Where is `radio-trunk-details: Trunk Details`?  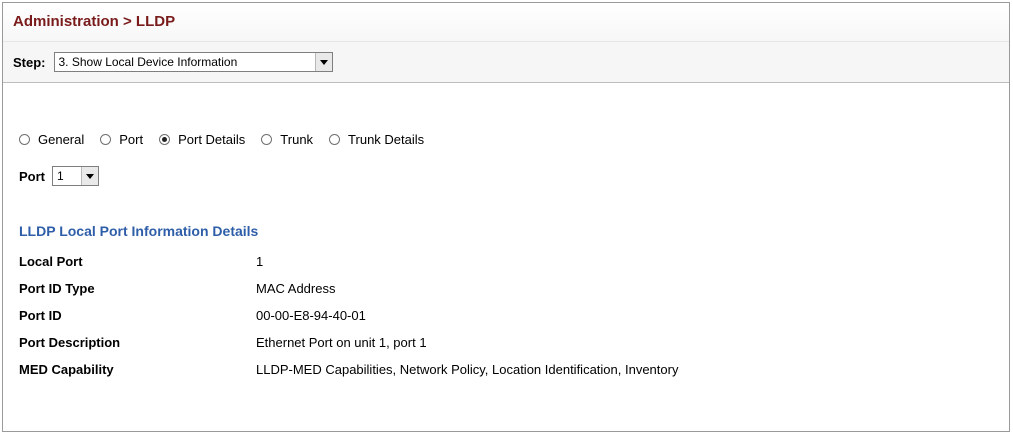
radio-trunk-details: Trunk Details is located at coordinates (376, 139).